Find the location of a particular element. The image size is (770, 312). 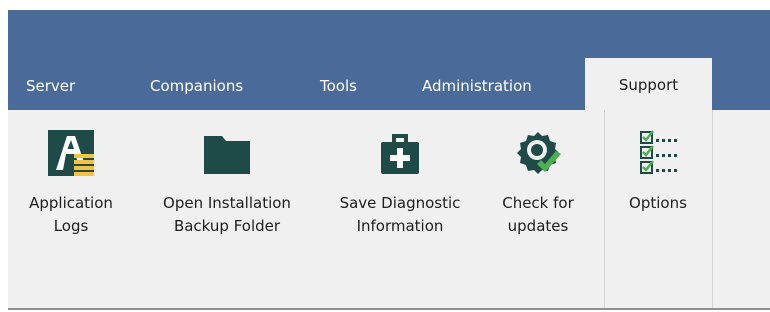

check-for-updates-button: Check for updates is located at coordinates (538, 184).